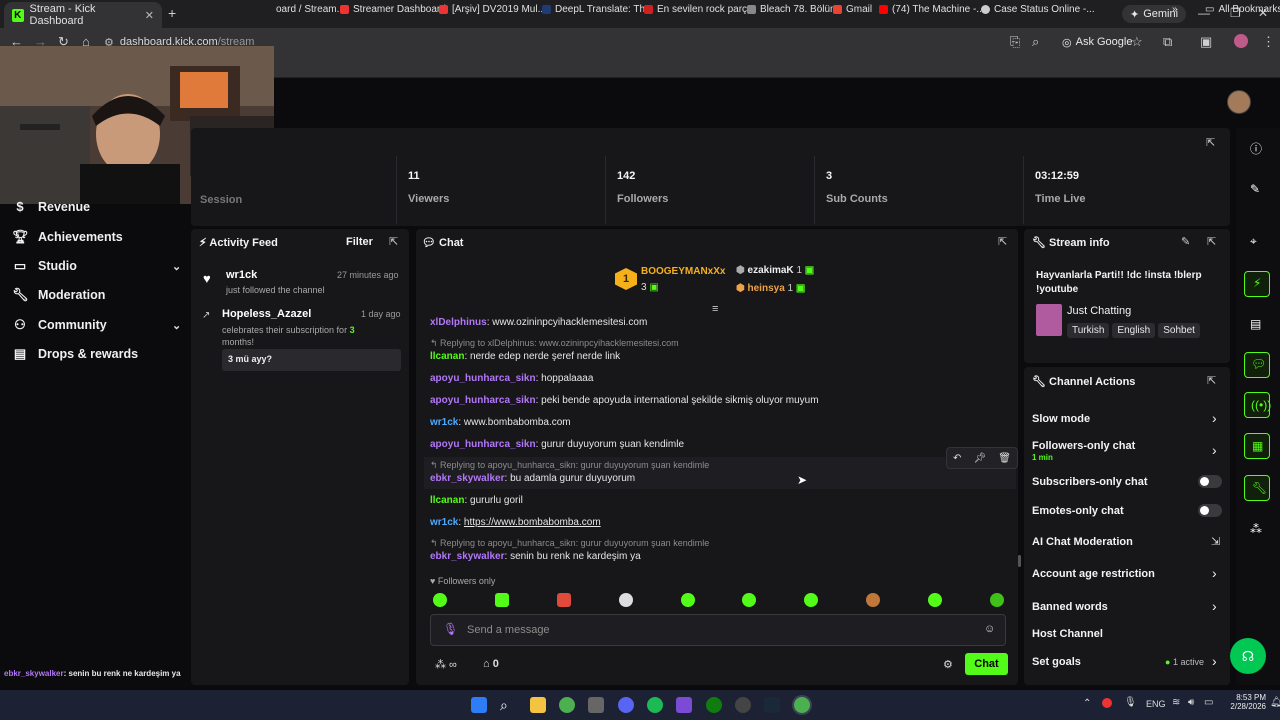  What do you see at coordinates (1088, 330) in the screenshot?
I see `tag: Turkish` at bounding box center [1088, 330].